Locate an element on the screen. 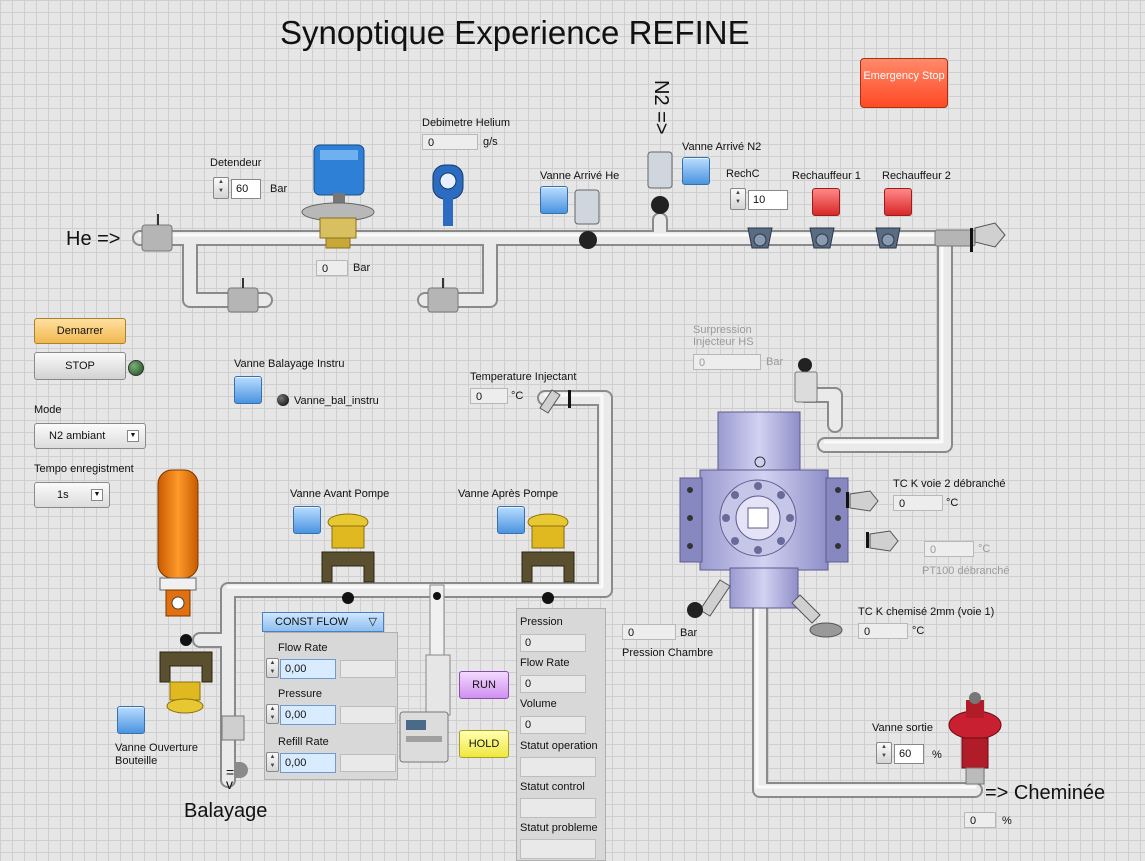 This screenshot has height=861, width=1145. detendeur-pressure-display: 0 is located at coordinates (332, 268).